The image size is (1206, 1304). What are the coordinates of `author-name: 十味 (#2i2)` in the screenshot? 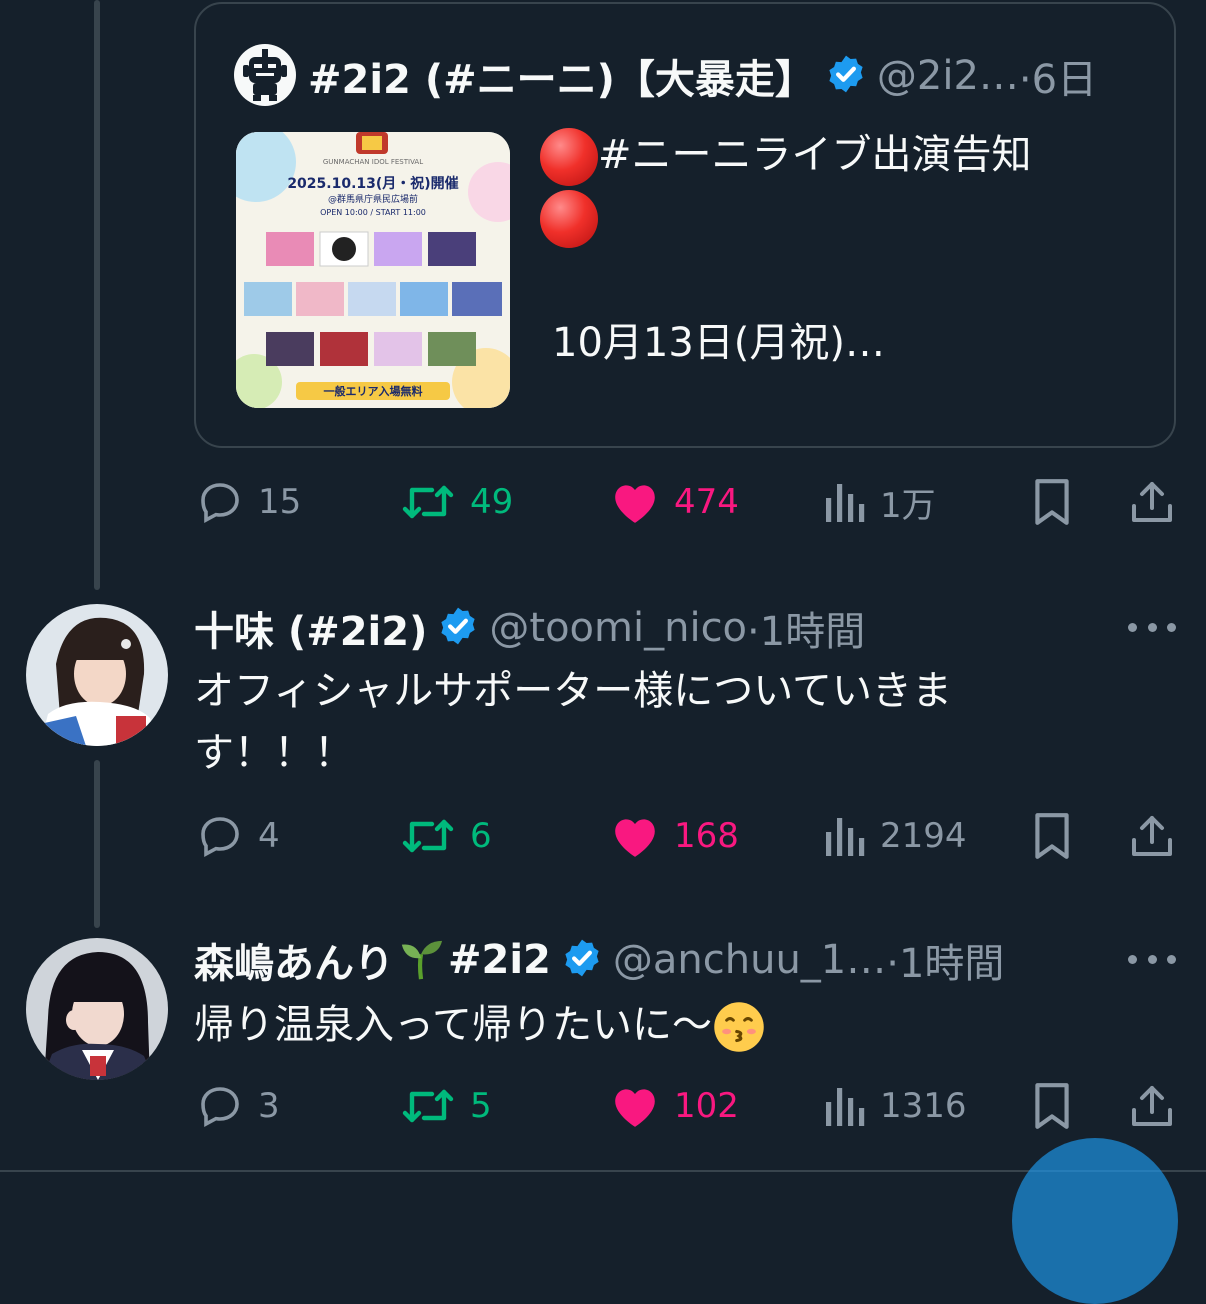 It's located at (310, 628).